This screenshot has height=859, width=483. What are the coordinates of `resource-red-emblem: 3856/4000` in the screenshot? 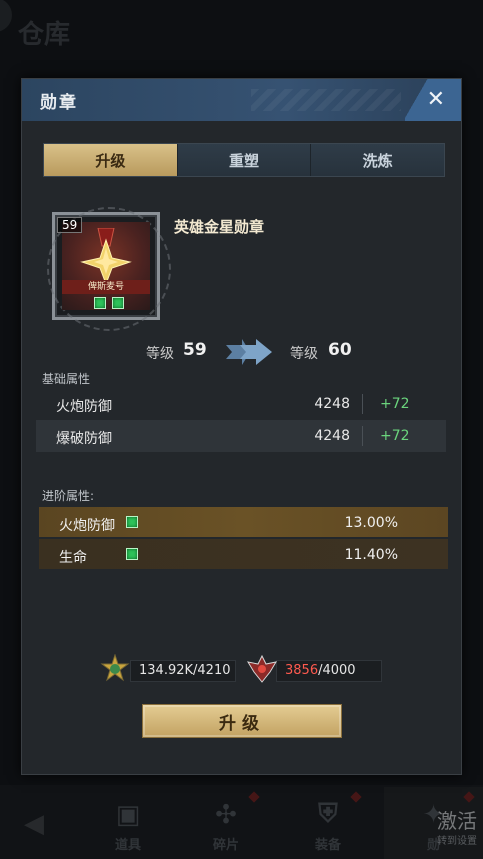 It's located at (329, 671).